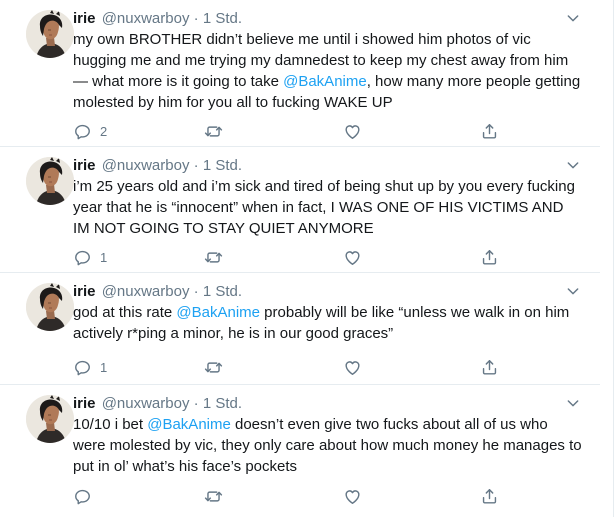 The width and height of the screenshot is (614, 517). I want to click on reply-button: 2, so click(90, 131).